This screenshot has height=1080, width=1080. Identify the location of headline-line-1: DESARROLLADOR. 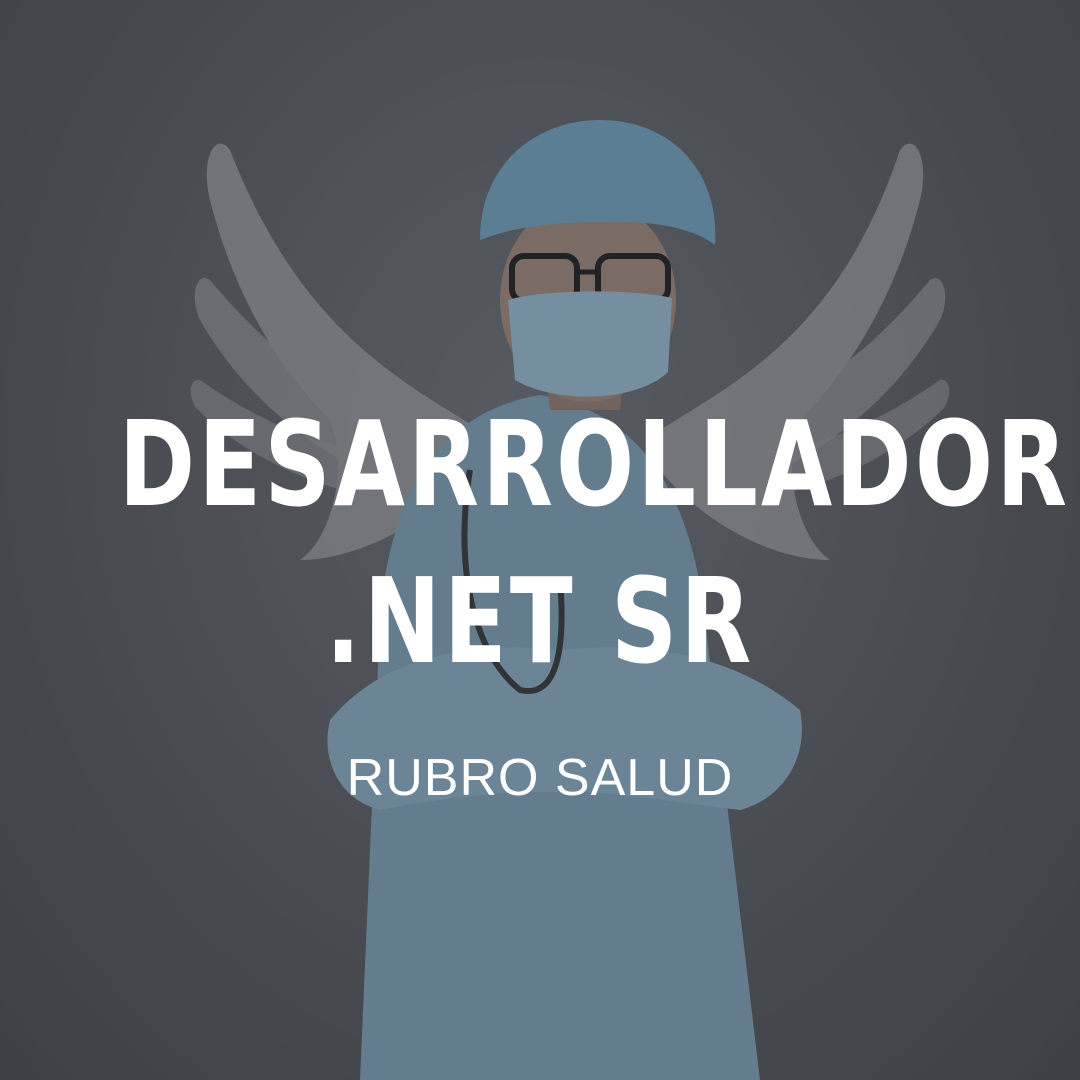
(594, 464).